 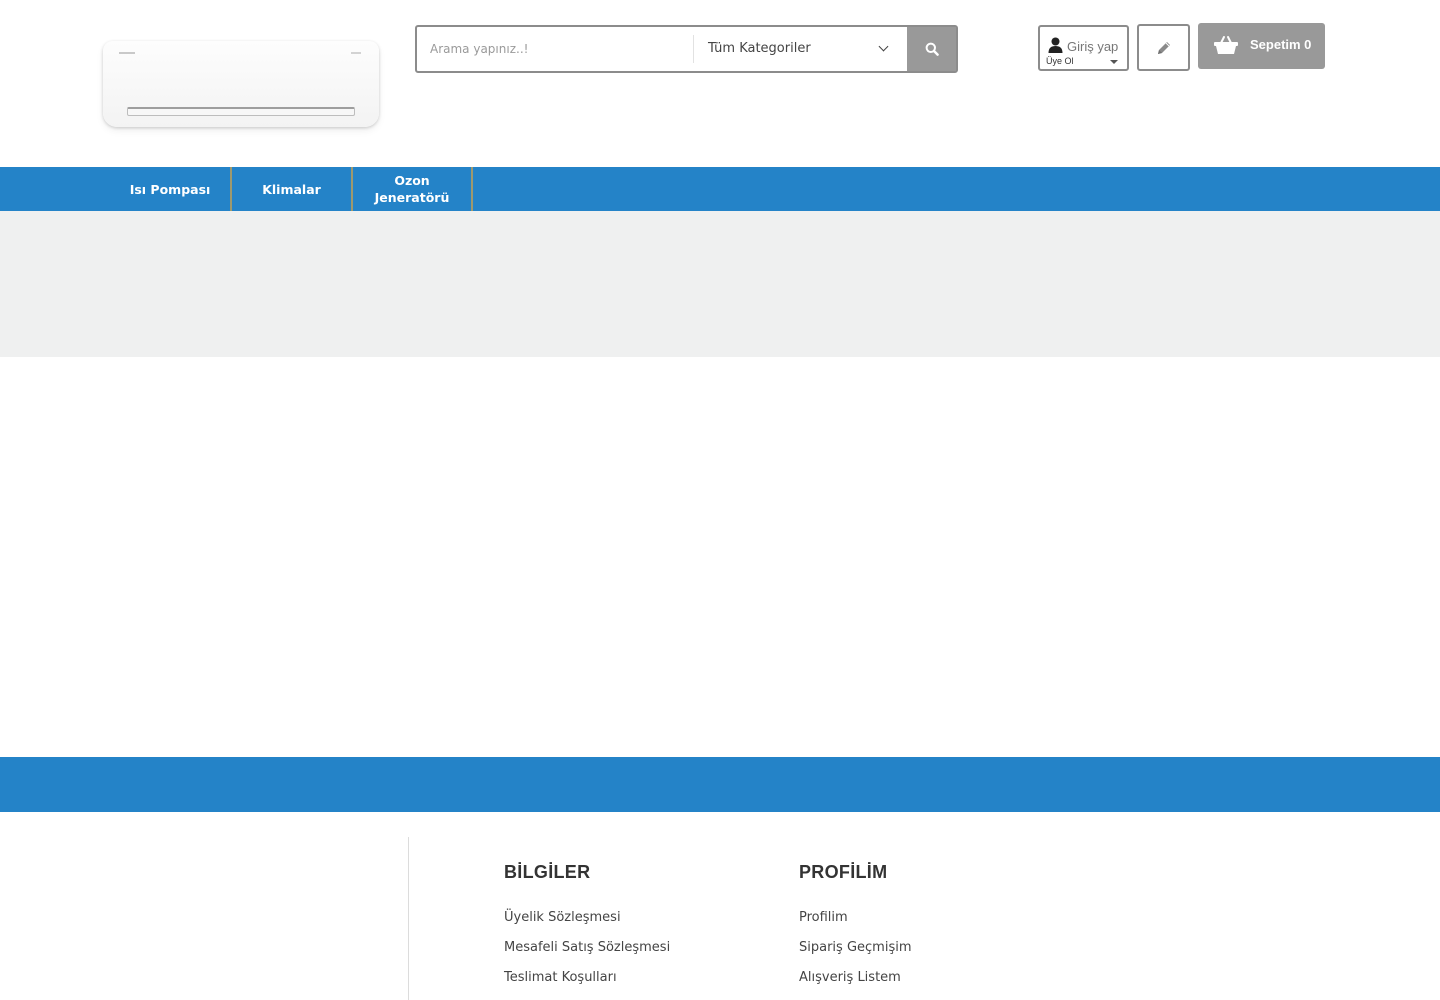 I want to click on footer-column-title: BİLGİLER, so click(x=547, y=872).